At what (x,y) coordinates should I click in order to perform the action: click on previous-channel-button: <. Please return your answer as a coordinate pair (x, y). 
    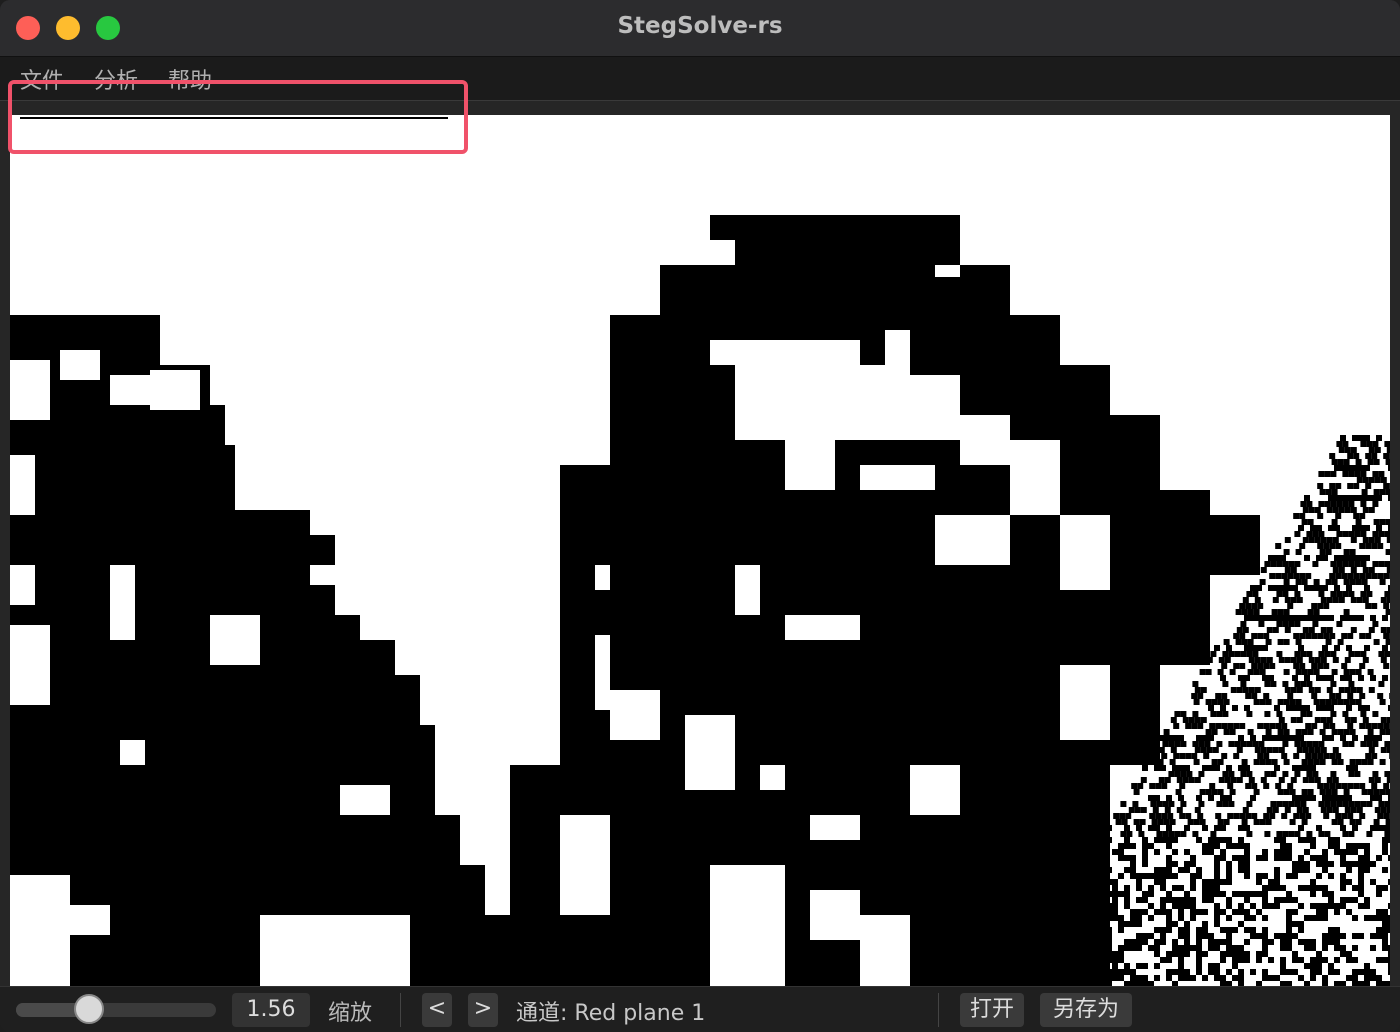
    Looking at the image, I should click on (437, 1010).